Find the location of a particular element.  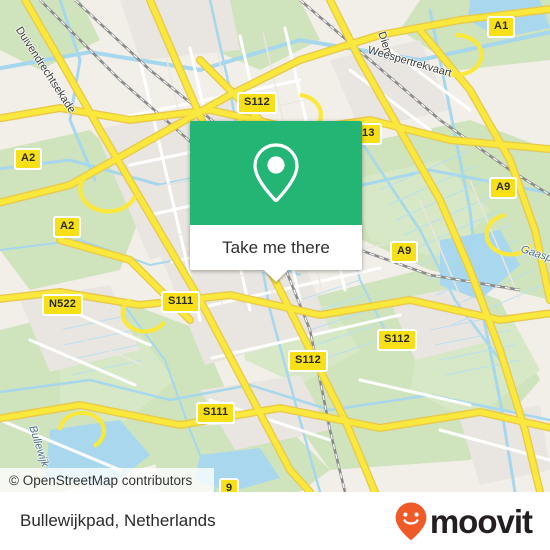

road-shield: A1 is located at coordinates (501, 27).